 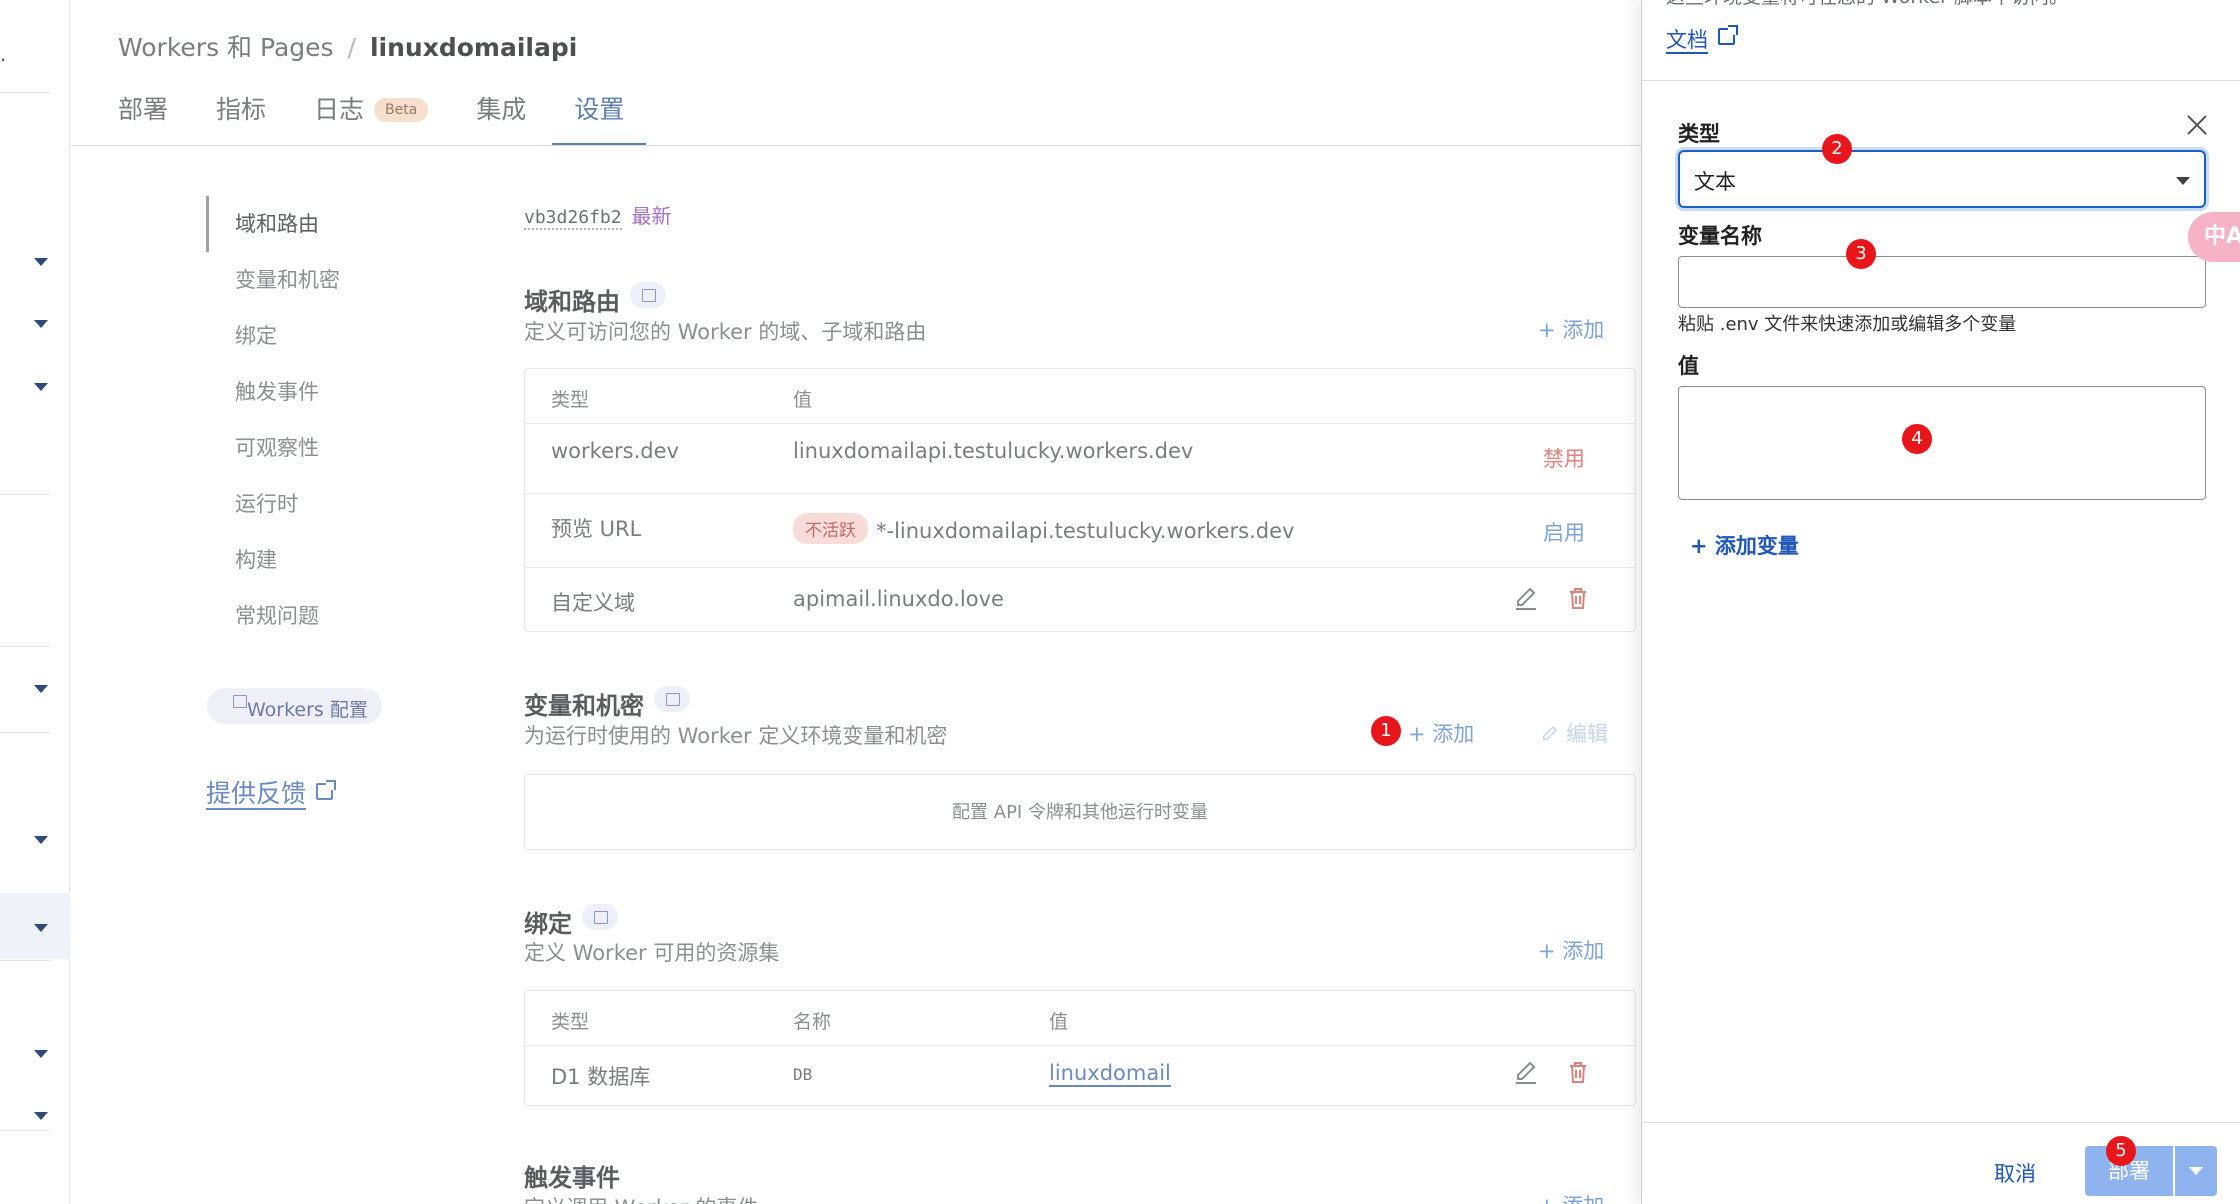 I want to click on row-name: DB, so click(x=803, y=1074).